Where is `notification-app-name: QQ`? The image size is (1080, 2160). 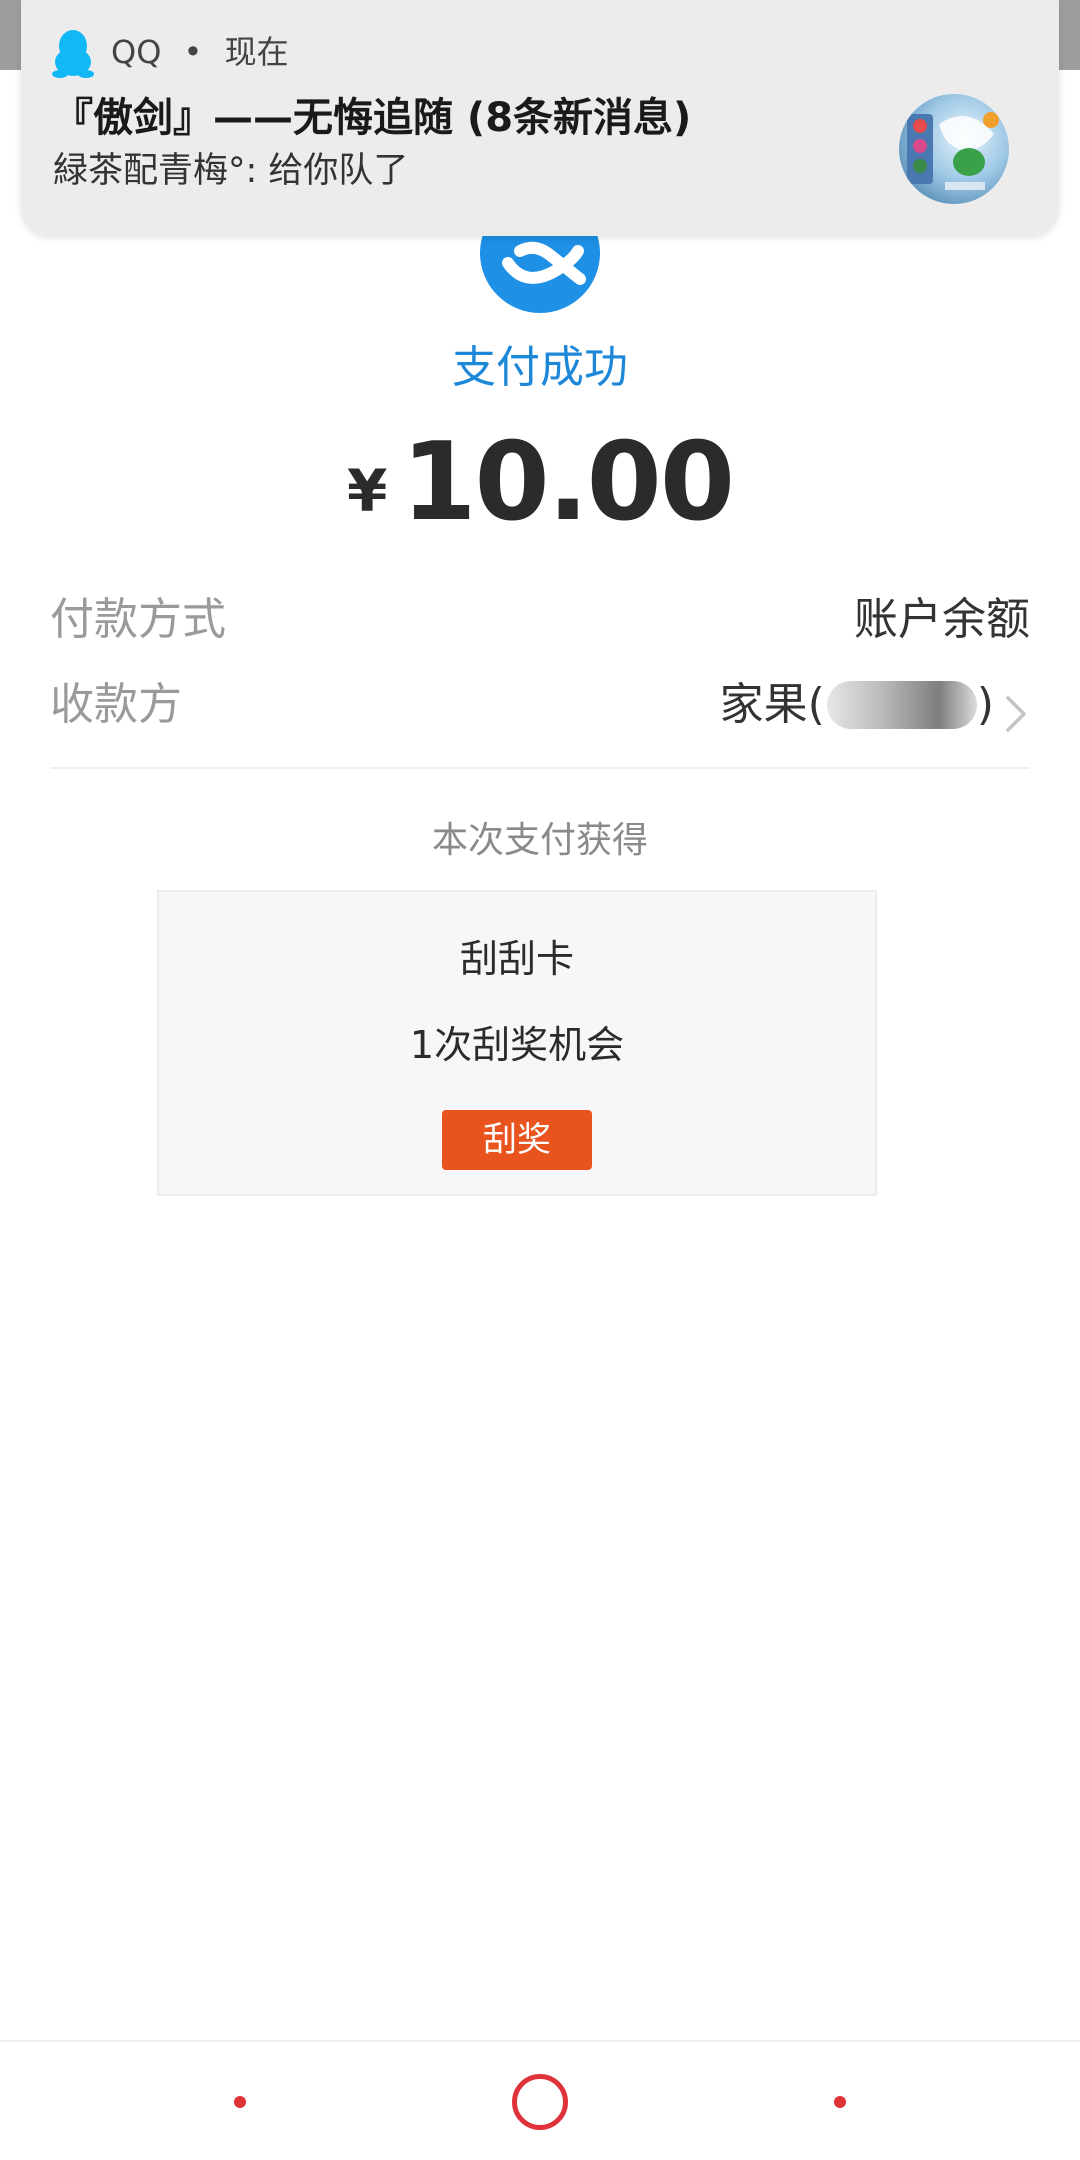
notification-app-name: QQ is located at coordinates (136, 52).